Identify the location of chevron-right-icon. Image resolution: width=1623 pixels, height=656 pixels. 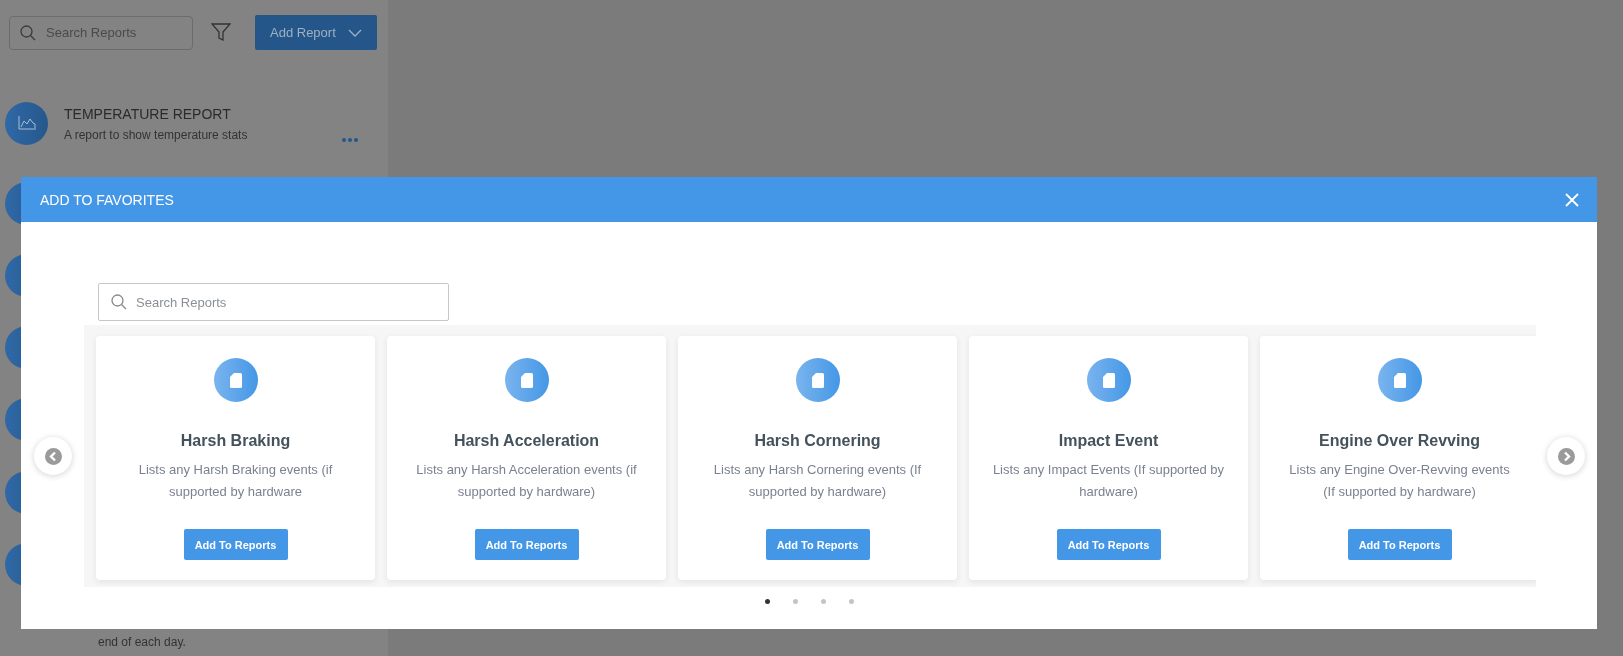
(1566, 456).